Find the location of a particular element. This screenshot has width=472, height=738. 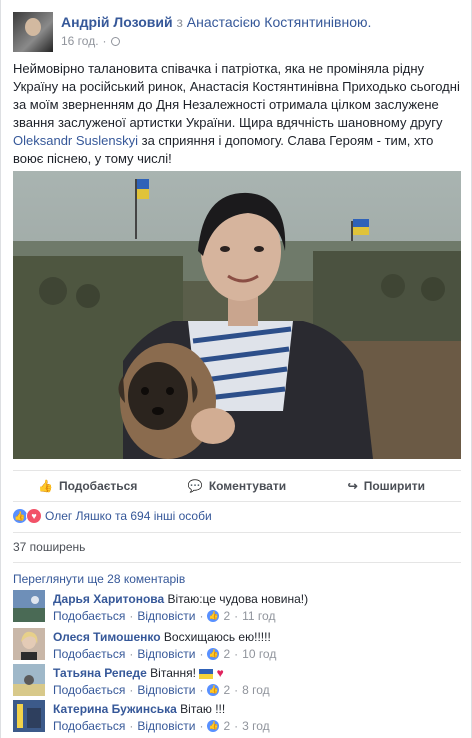

like-button: 👍 Подобається is located at coordinates (87, 486).